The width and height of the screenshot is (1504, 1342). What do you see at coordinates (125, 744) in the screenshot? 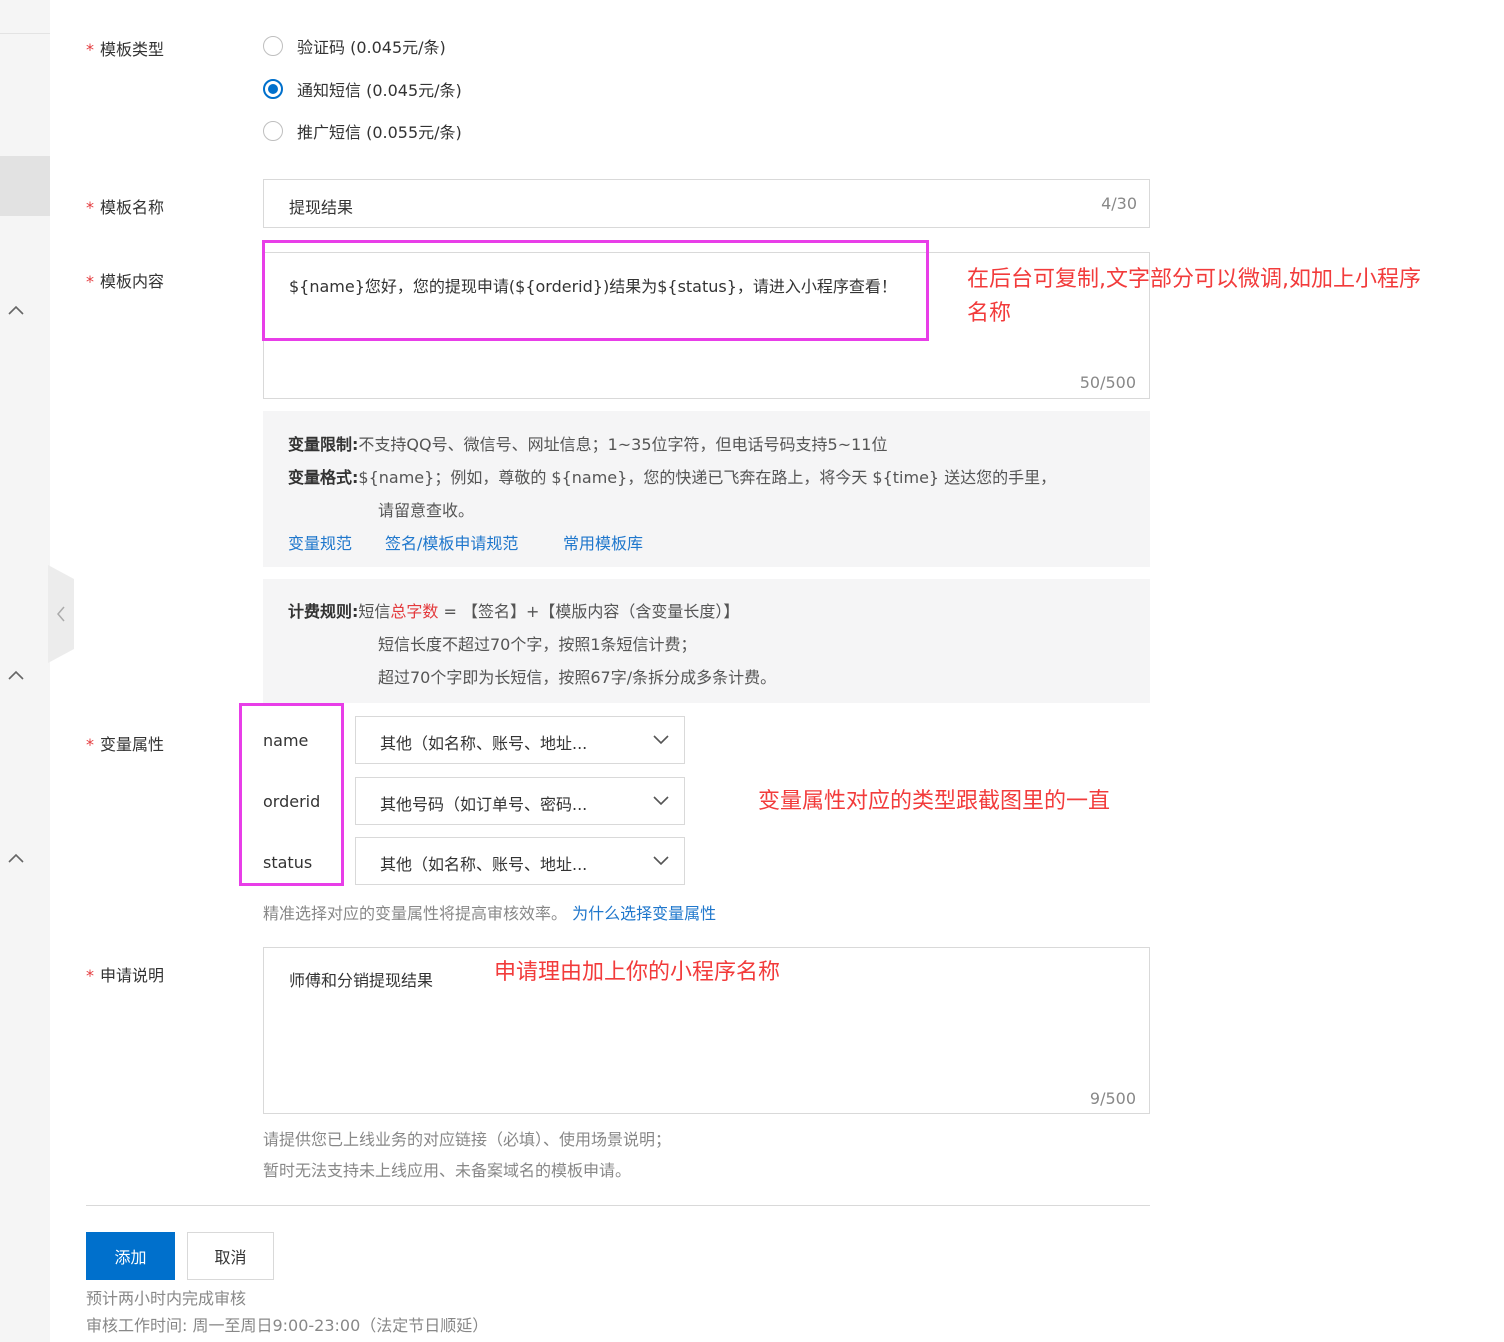
I see `variable-attrs-label: * 变量属性` at bounding box center [125, 744].